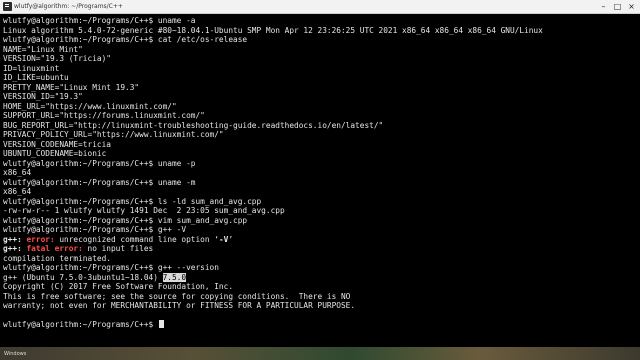 The image size is (640, 360). Describe the element at coordinates (40, 239) in the screenshot. I see `error-label: error:` at that location.